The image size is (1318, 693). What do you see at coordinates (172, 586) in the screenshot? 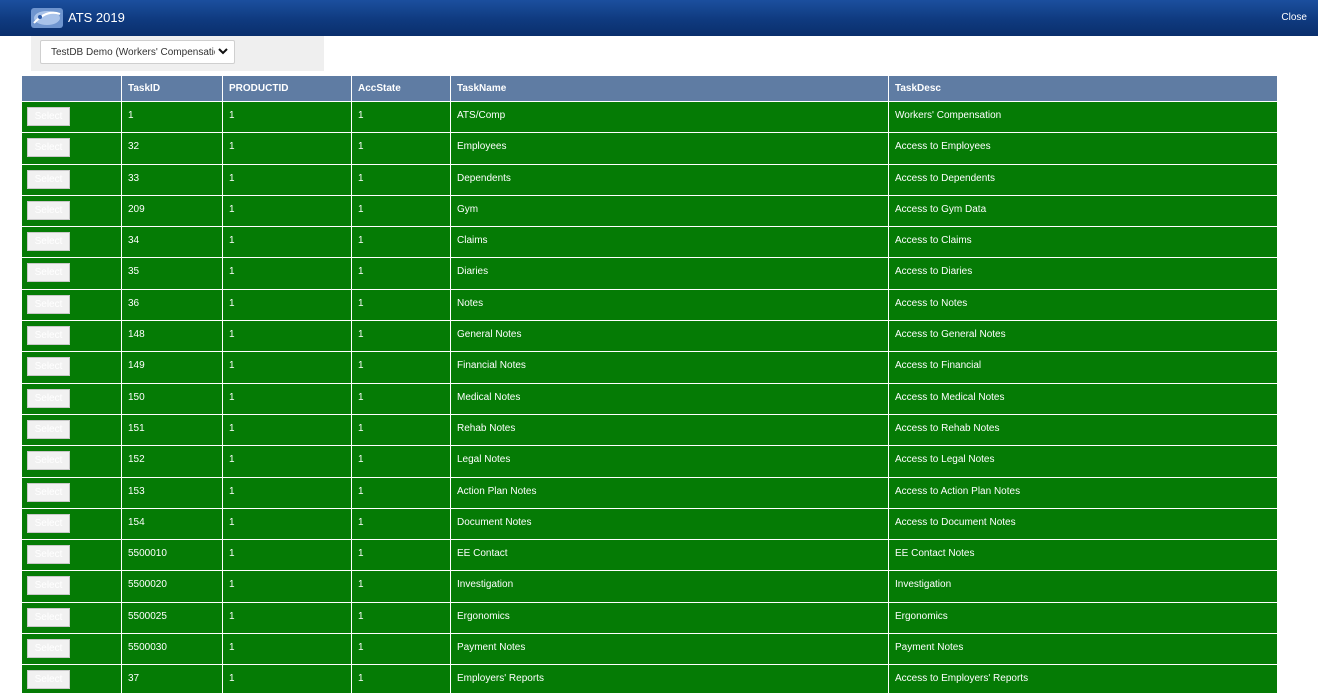
I see `cell-taskid: 5500020` at bounding box center [172, 586].